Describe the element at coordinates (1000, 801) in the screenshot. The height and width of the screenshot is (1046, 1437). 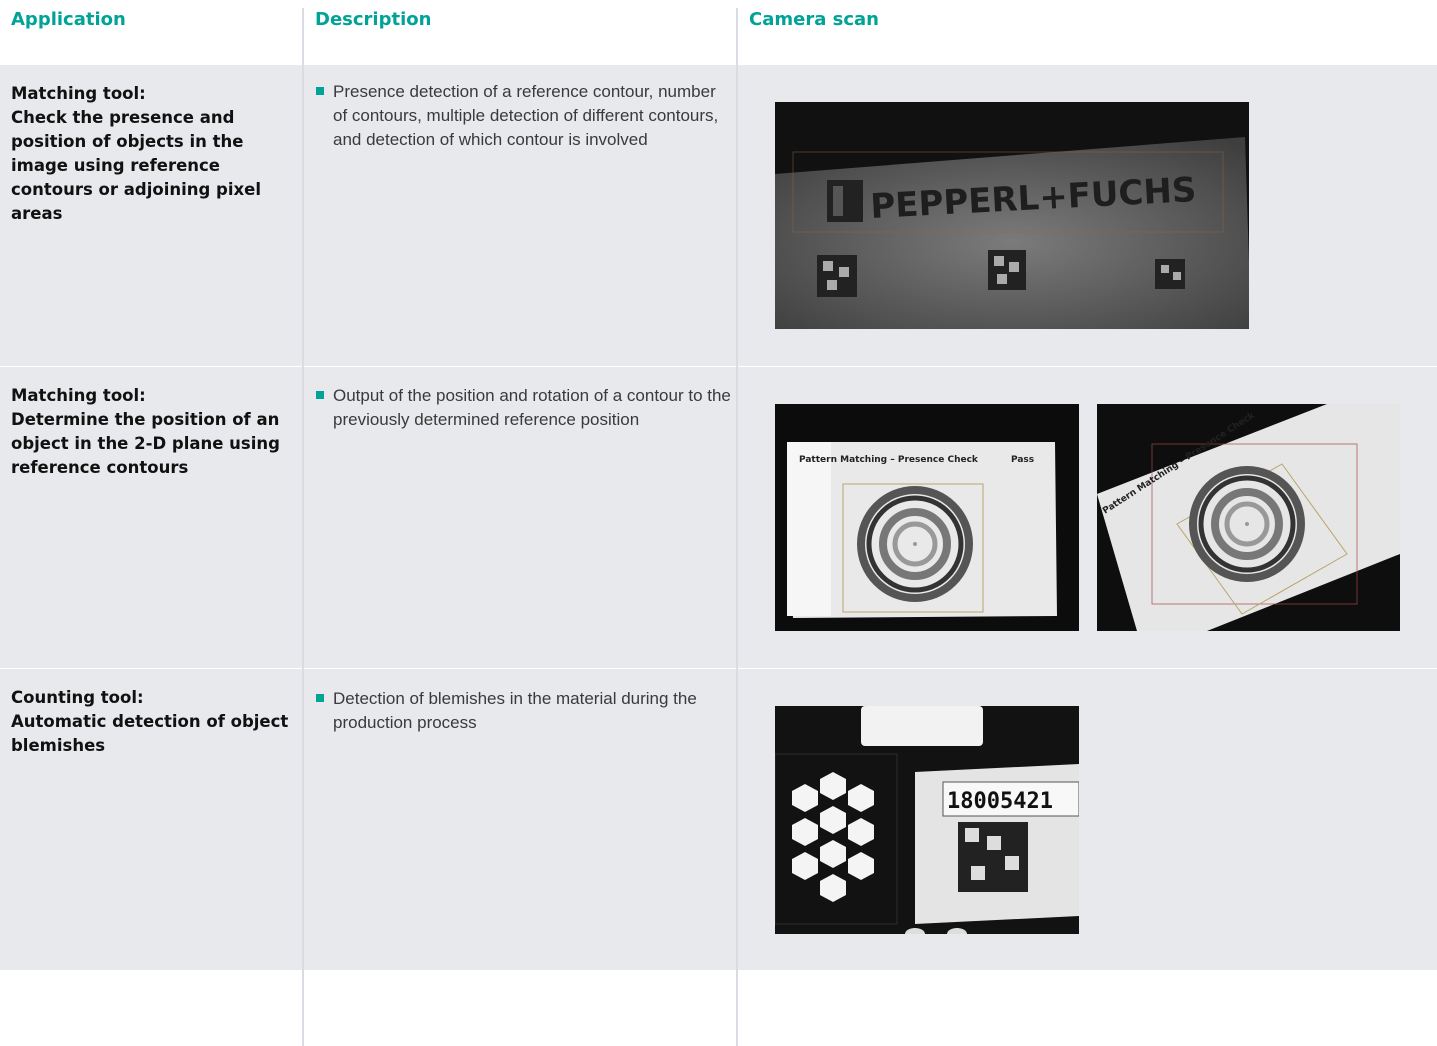
I see `scan-number: 18005421` at that location.